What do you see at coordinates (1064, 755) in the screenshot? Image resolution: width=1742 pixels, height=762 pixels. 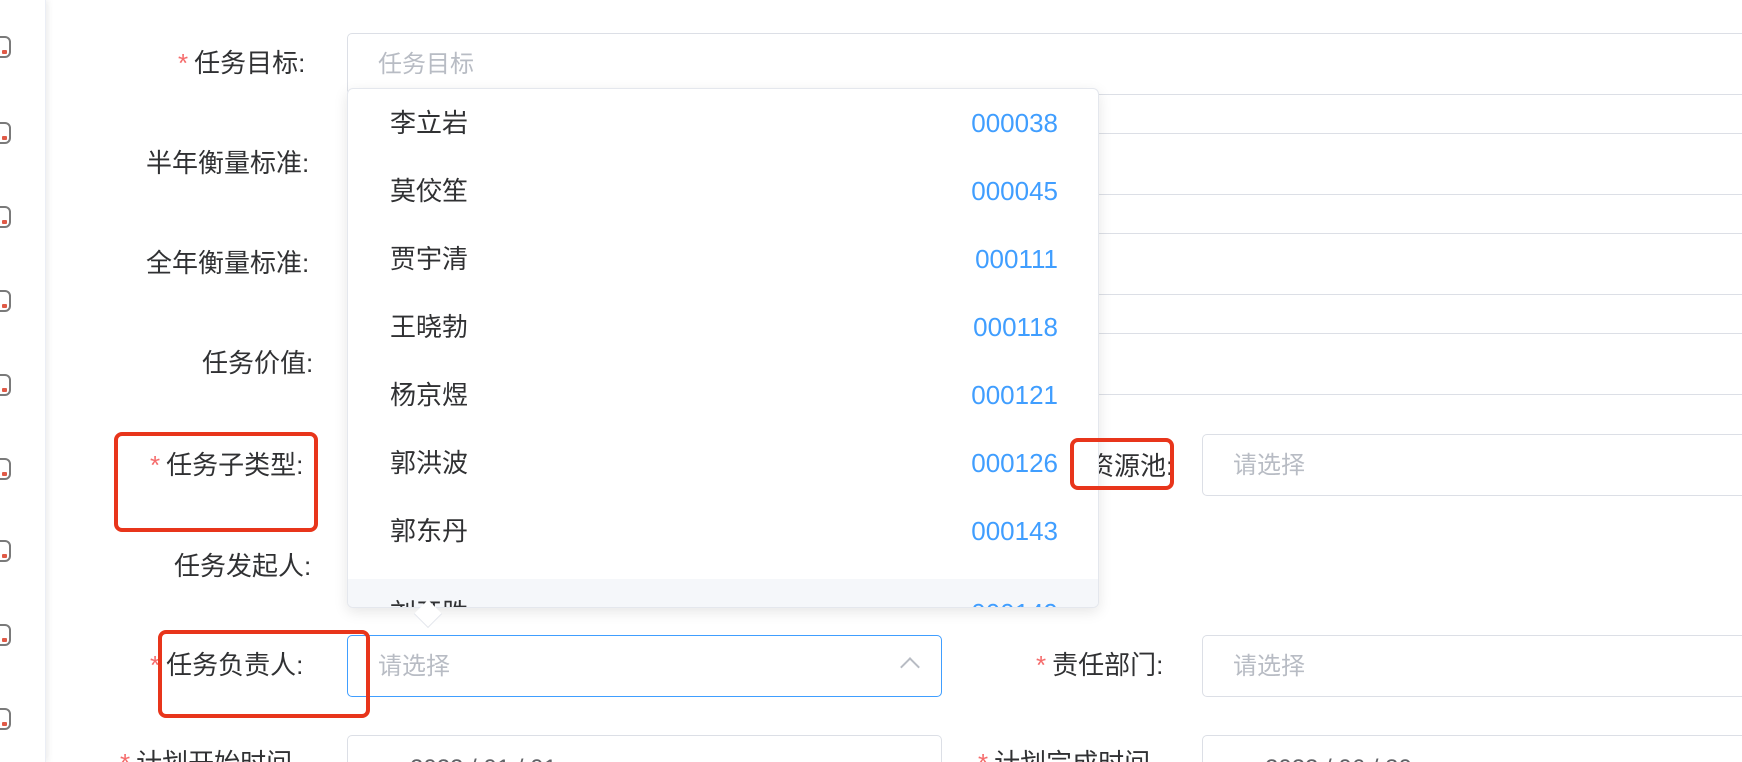 I see `plan-end-label: *计划完成时间` at bounding box center [1064, 755].